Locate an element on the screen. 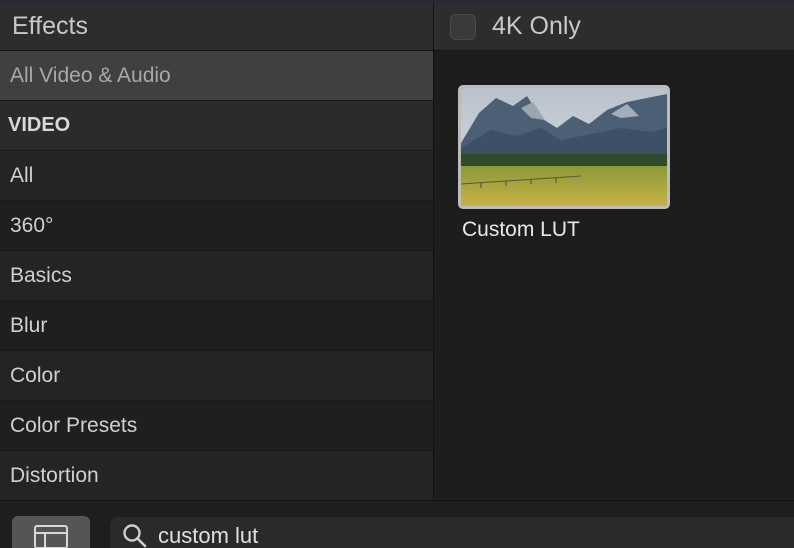  category-label: Distortion is located at coordinates (54, 475).